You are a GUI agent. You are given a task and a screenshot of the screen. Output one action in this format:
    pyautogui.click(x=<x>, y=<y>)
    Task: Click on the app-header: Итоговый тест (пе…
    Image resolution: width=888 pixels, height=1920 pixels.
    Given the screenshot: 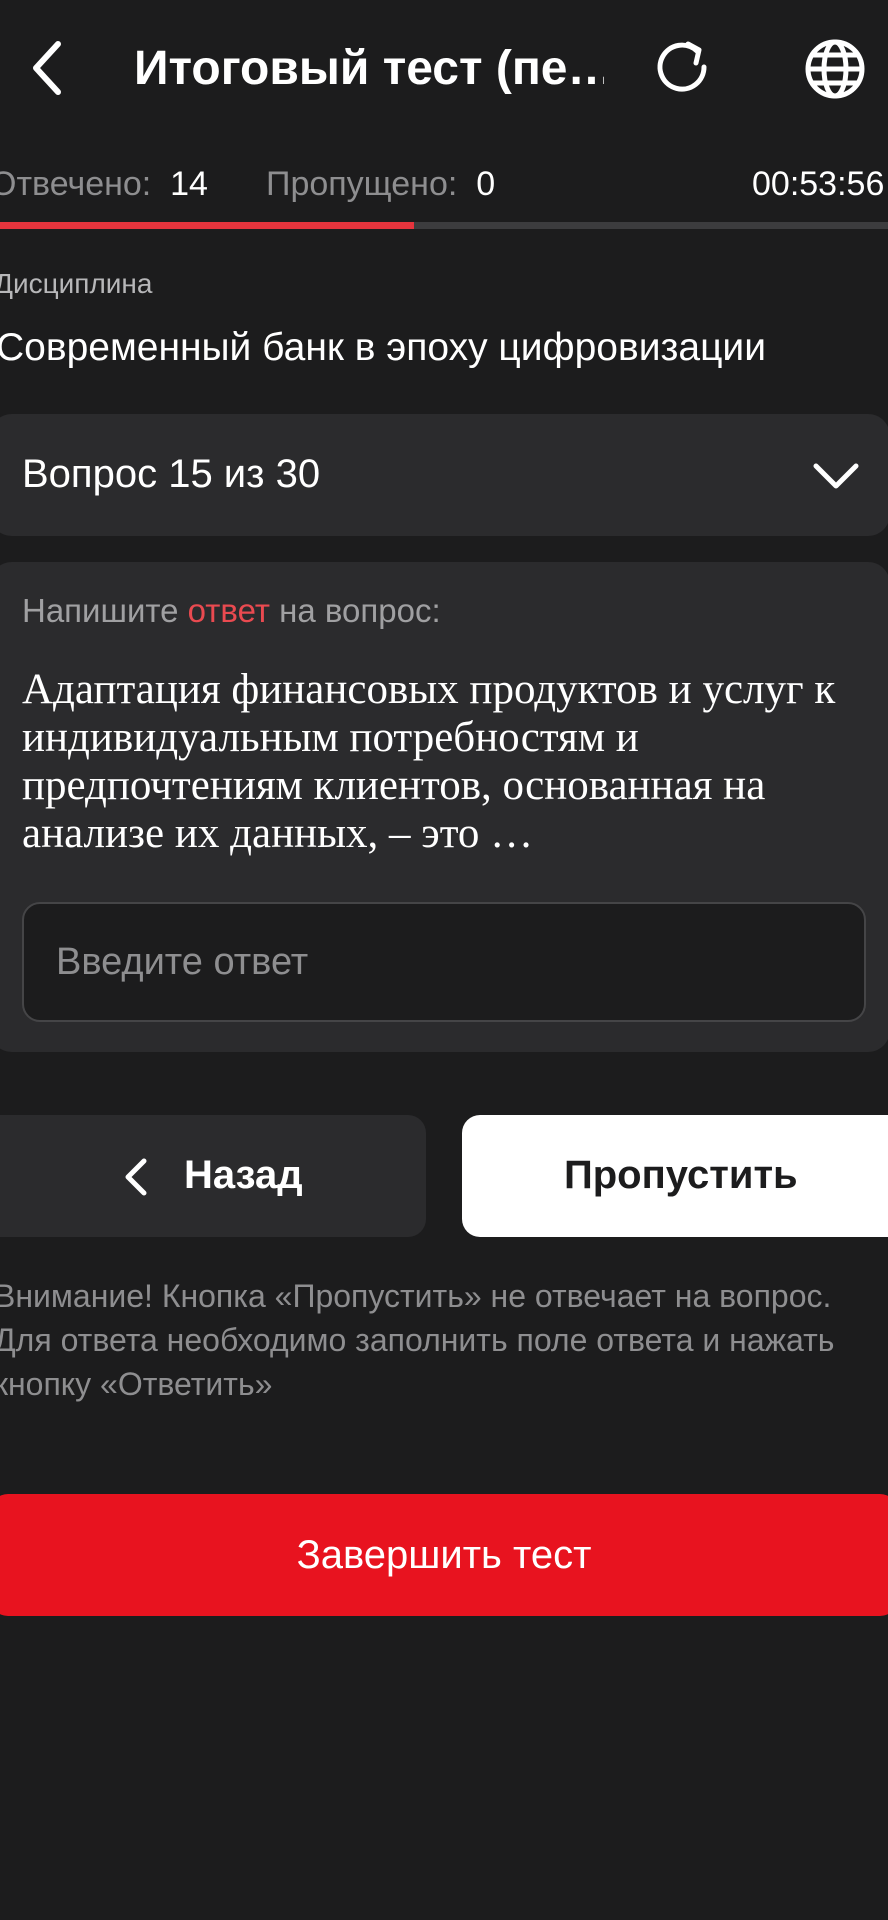 What is the action you would take?
    pyautogui.click(x=444, y=70)
    